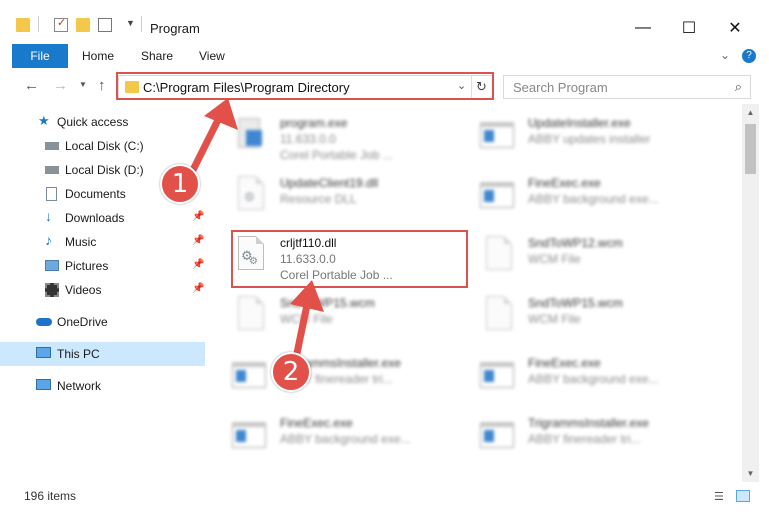  Describe the element at coordinates (157, 56) in the screenshot. I see `tab-share: Share` at that location.